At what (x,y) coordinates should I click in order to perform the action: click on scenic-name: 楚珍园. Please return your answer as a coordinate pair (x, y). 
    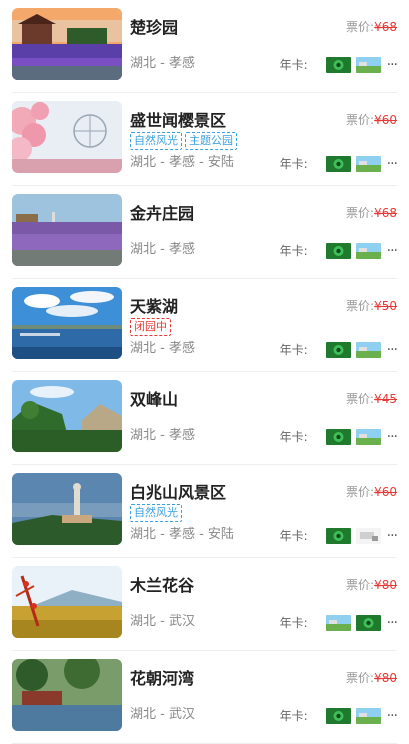
    Looking at the image, I should click on (154, 27).